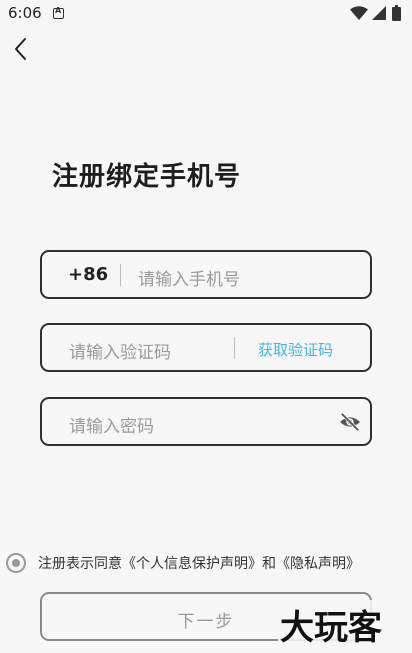  Describe the element at coordinates (350, 422) in the screenshot. I see `eye-off-icon` at that location.